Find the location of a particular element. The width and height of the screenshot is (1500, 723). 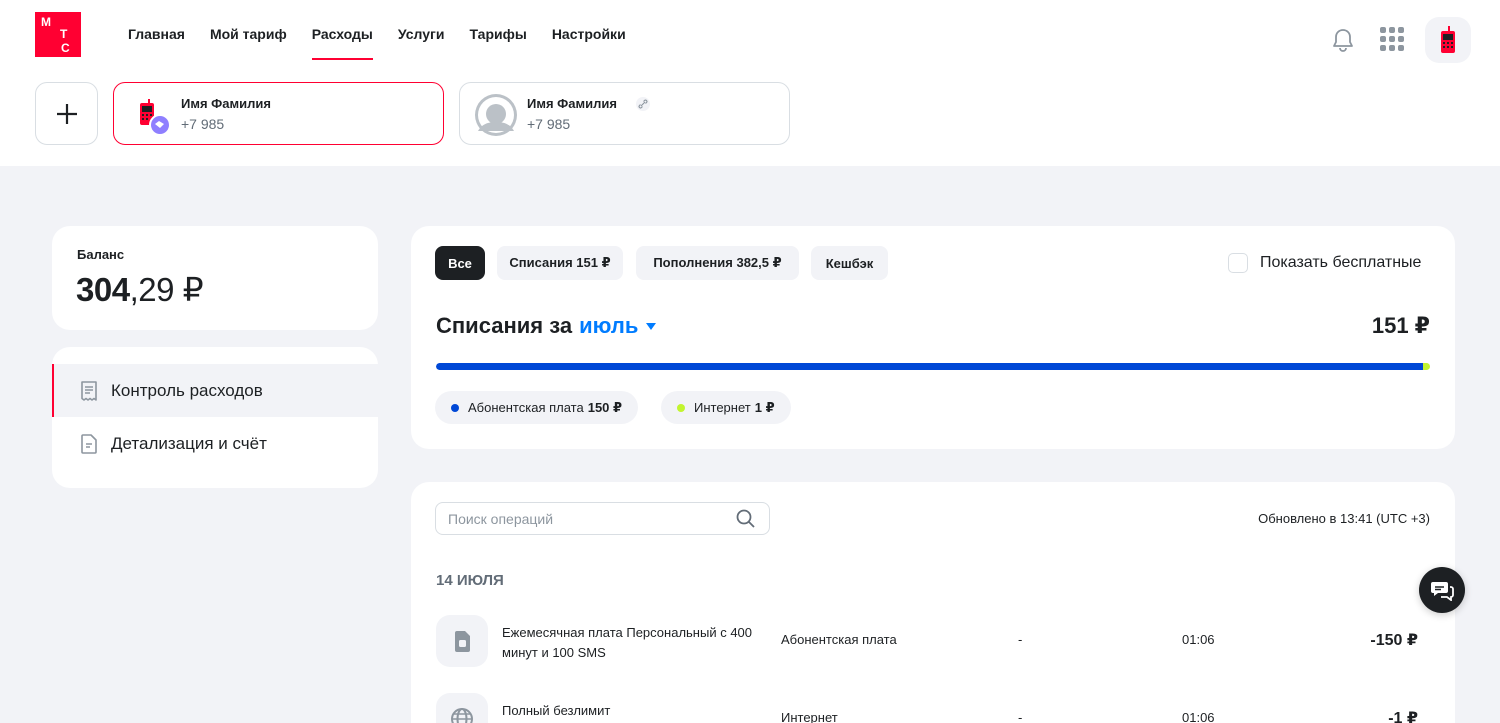

filter-chip-all: Все is located at coordinates (460, 263).